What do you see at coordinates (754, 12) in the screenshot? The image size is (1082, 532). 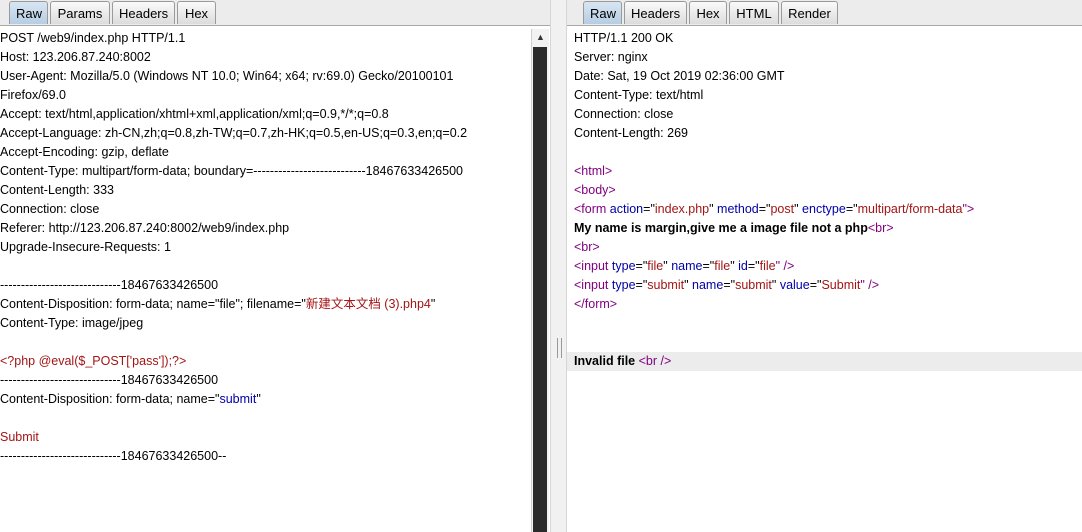 I see `tab-html: HTML` at bounding box center [754, 12].